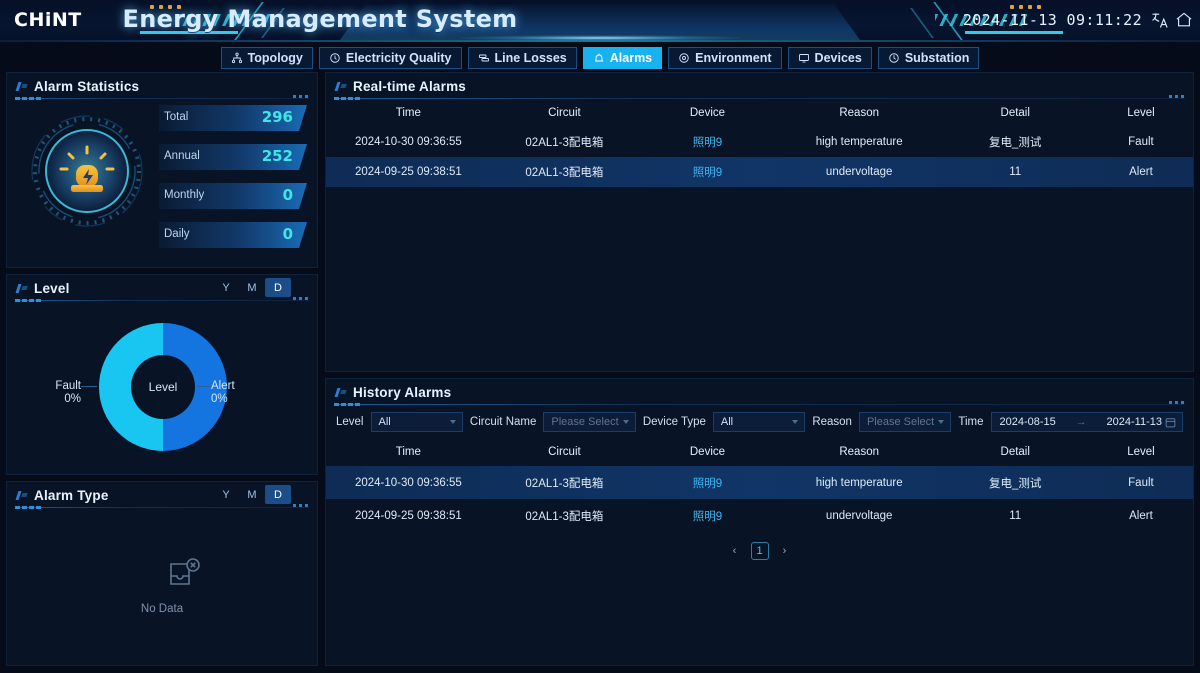  What do you see at coordinates (162, 585) in the screenshot?
I see `empty-state: No Data` at bounding box center [162, 585].